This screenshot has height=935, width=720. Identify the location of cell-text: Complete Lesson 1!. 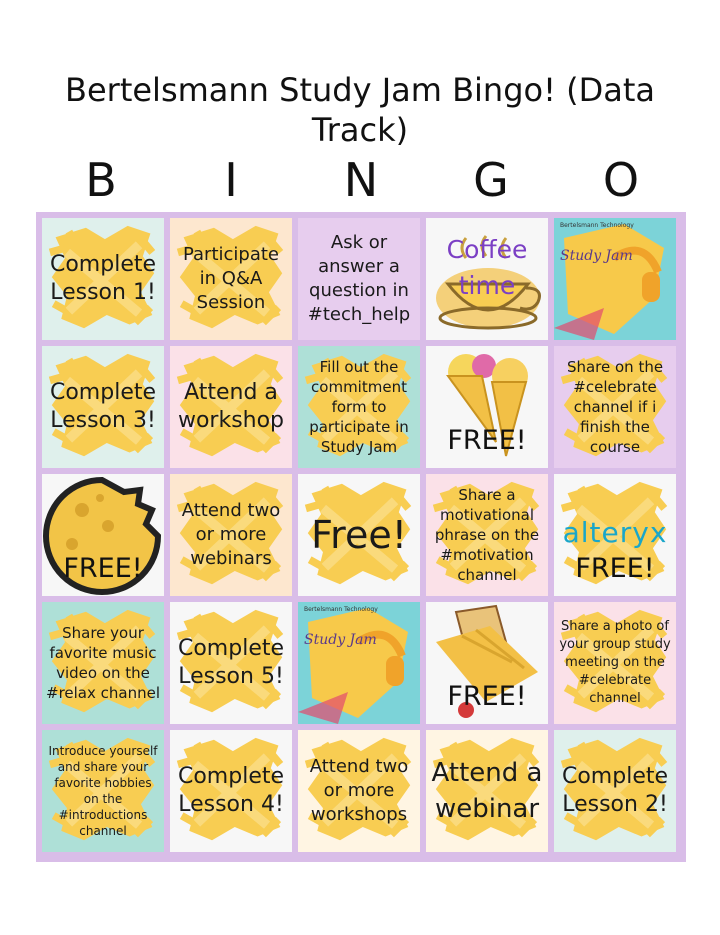
(103, 278).